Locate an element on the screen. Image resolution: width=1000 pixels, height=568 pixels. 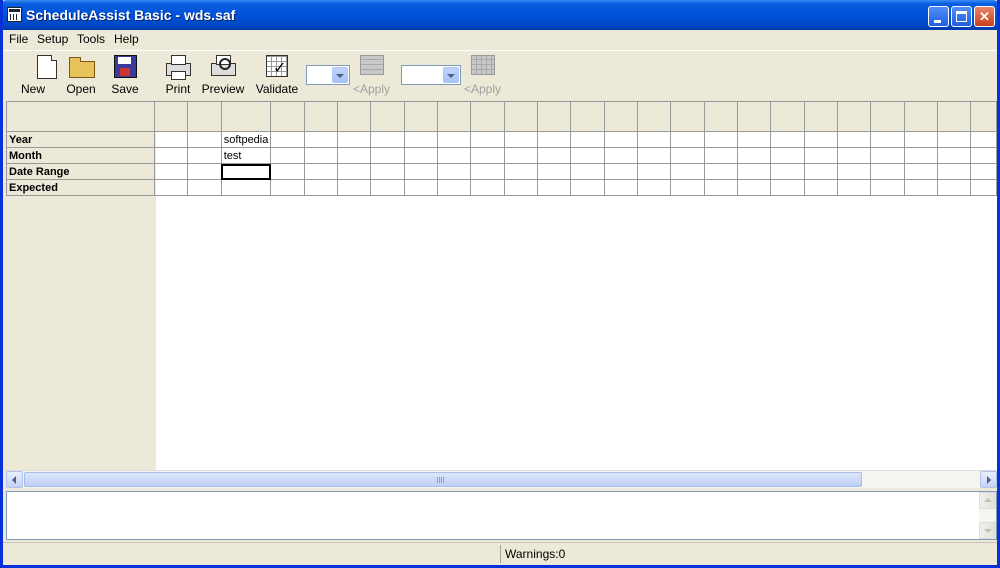
apply-button-2: <Apply is located at coordinates (482, 75).